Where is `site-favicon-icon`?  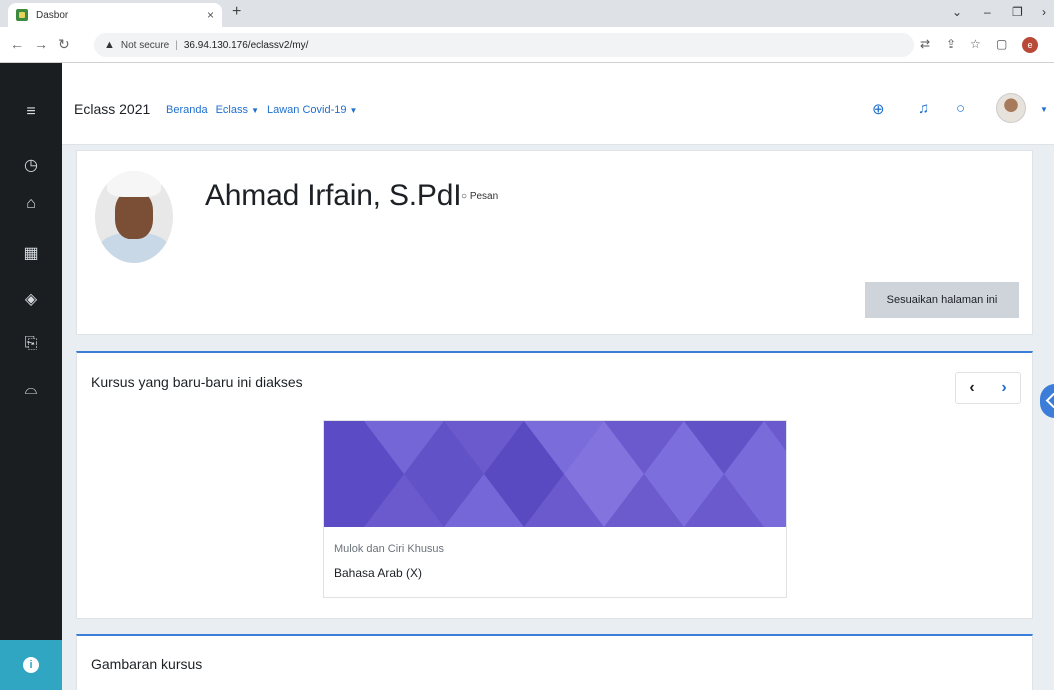
site-favicon-icon is located at coordinates (22, 15).